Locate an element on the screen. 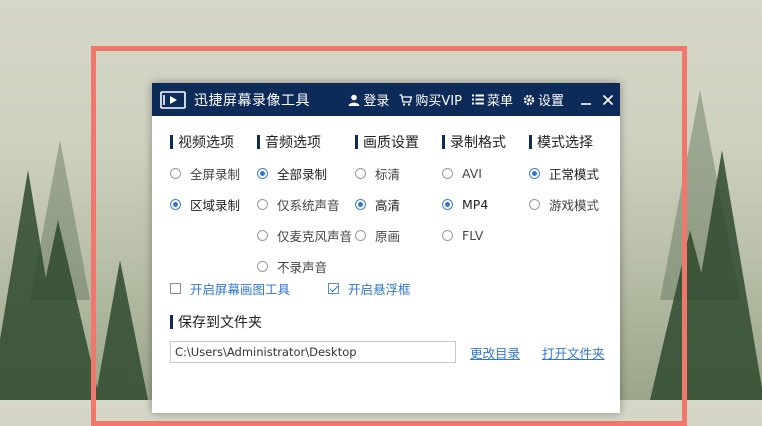  cart-icon is located at coordinates (406, 99).